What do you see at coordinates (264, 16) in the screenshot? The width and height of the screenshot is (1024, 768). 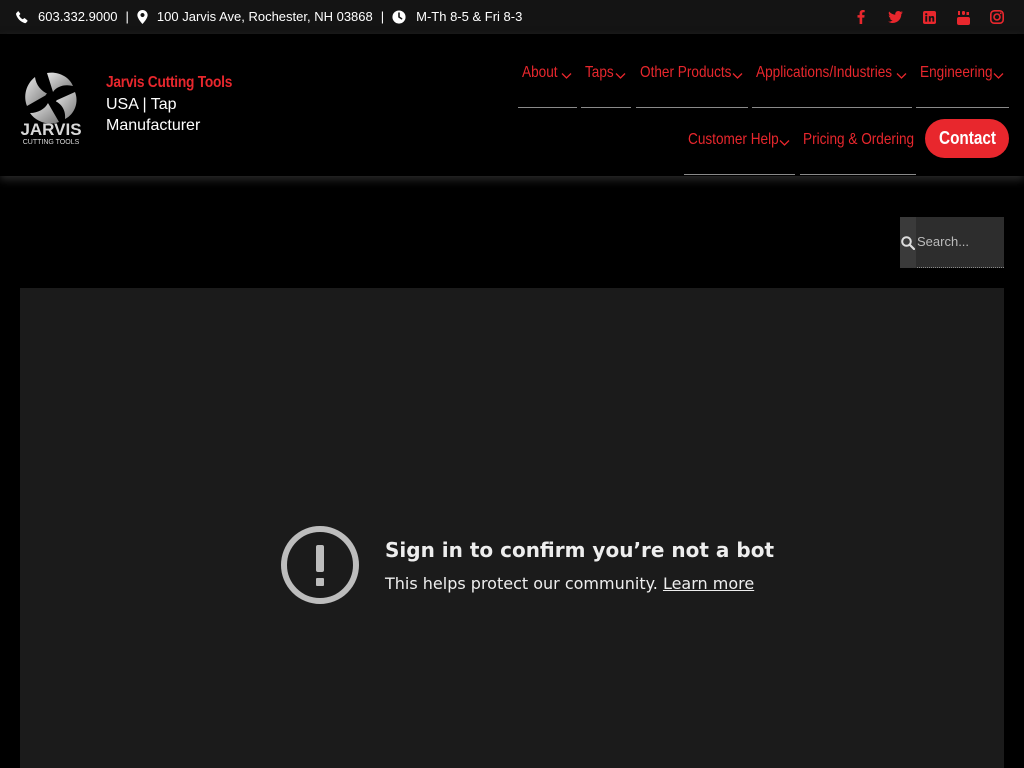 I see `address: 100 Jarvis Ave, Rochester, NH 03868` at bounding box center [264, 16].